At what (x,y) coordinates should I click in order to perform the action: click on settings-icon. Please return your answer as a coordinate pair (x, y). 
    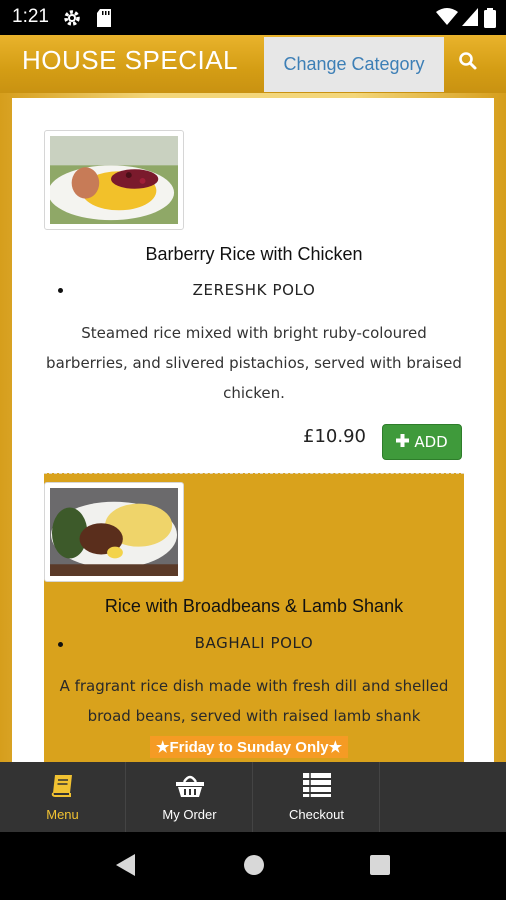
    Looking at the image, I should click on (72, 20).